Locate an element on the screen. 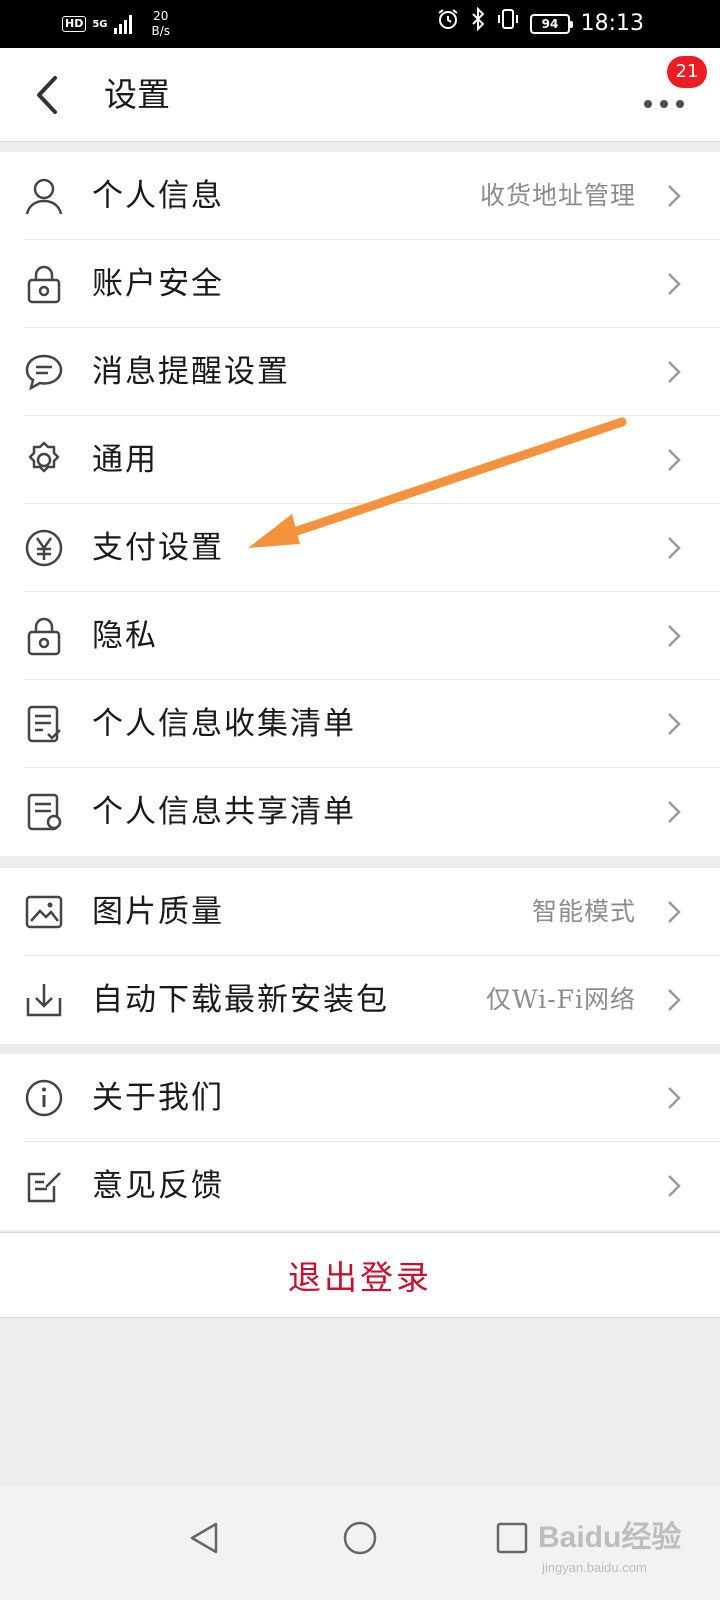  row-label: 隐私 is located at coordinates (125, 636).